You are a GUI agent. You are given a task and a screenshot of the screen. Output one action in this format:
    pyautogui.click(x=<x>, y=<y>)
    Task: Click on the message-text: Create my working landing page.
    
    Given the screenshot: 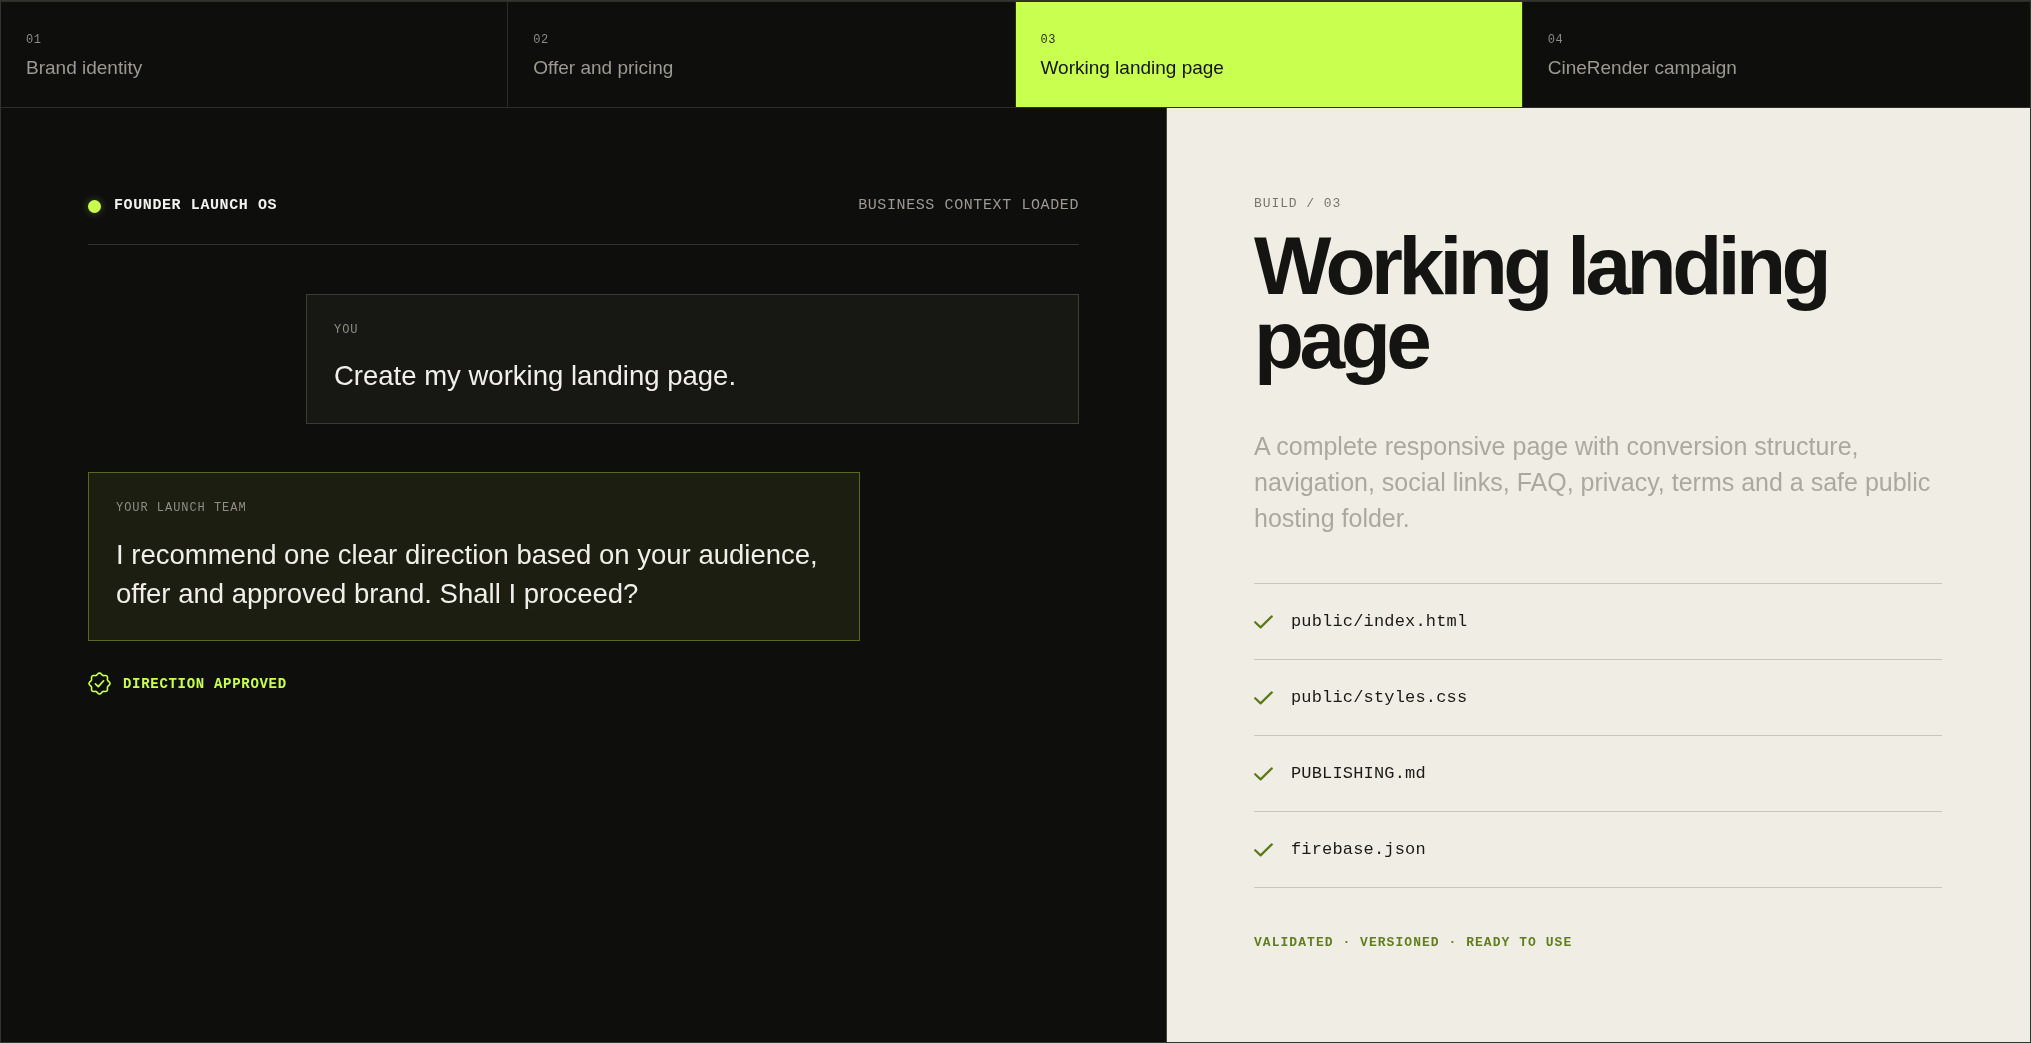 What is the action you would take?
    pyautogui.click(x=536, y=376)
    